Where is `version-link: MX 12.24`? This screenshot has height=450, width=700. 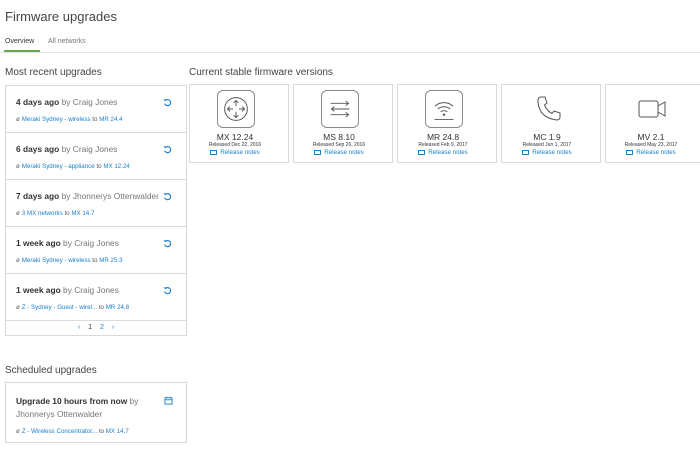
version-link: MX 12.24 is located at coordinates (116, 166).